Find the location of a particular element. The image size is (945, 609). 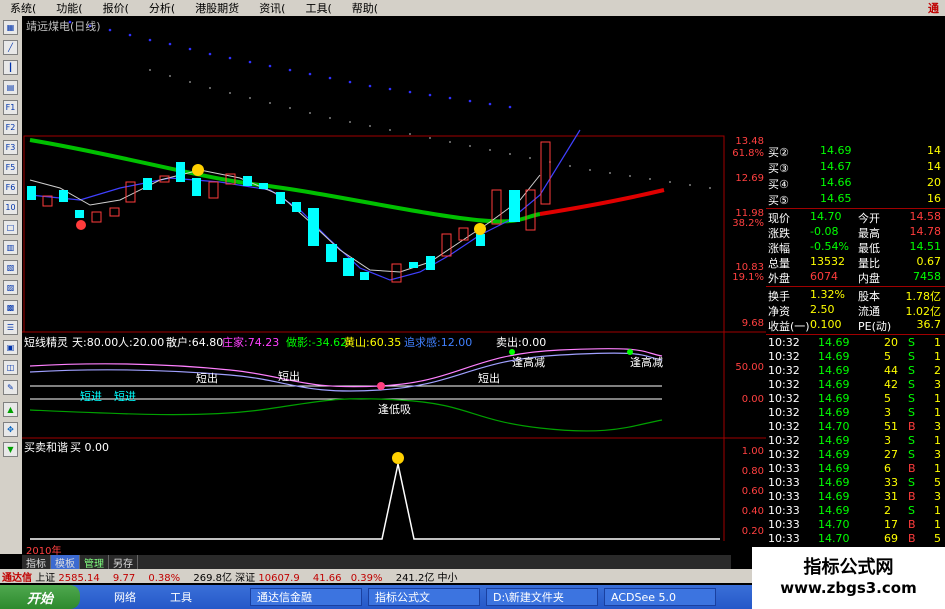

tick-row: 10:32 14.69 3 S 1 is located at coordinates (854, 412).